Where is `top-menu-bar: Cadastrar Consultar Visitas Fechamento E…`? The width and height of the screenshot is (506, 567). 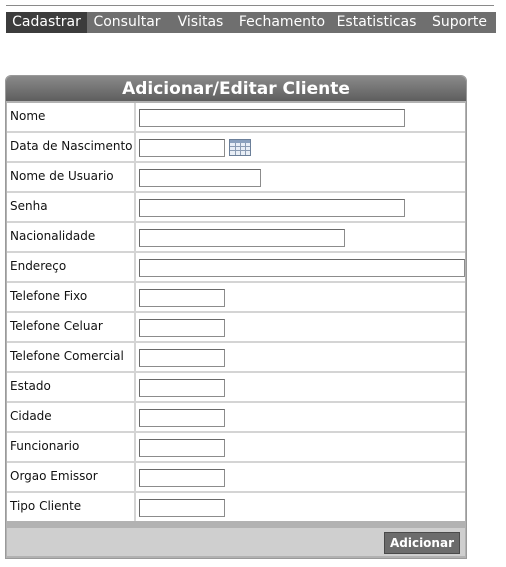
top-menu-bar: Cadastrar Consultar Visitas Fechamento E… is located at coordinates (251, 22).